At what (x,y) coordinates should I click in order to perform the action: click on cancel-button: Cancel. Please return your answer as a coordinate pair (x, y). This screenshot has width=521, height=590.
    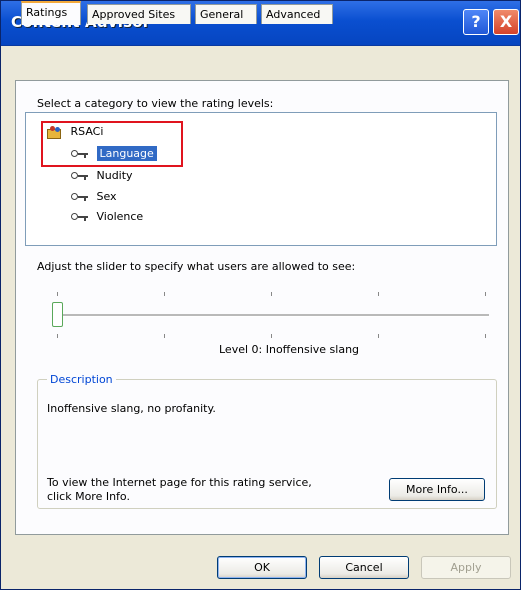
    Looking at the image, I should click on (364, 567).